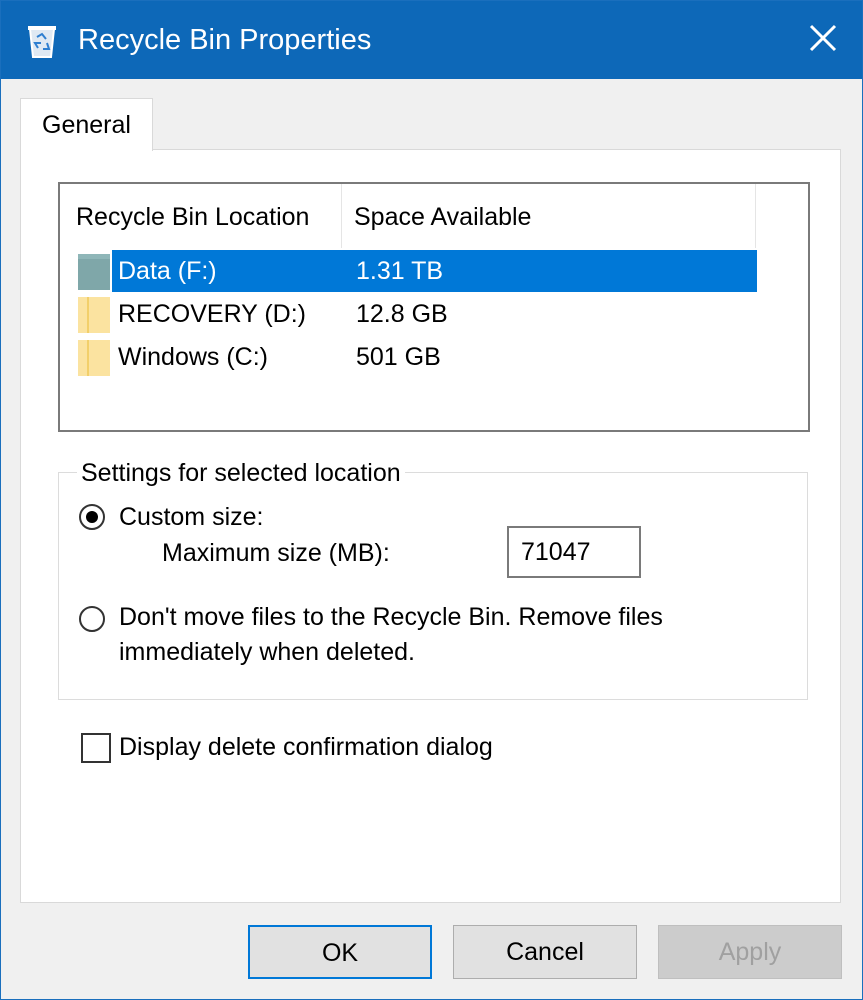 The height and width of the screenshot is (1000, 863). I want to click on drive-icon, so click(94, 272).